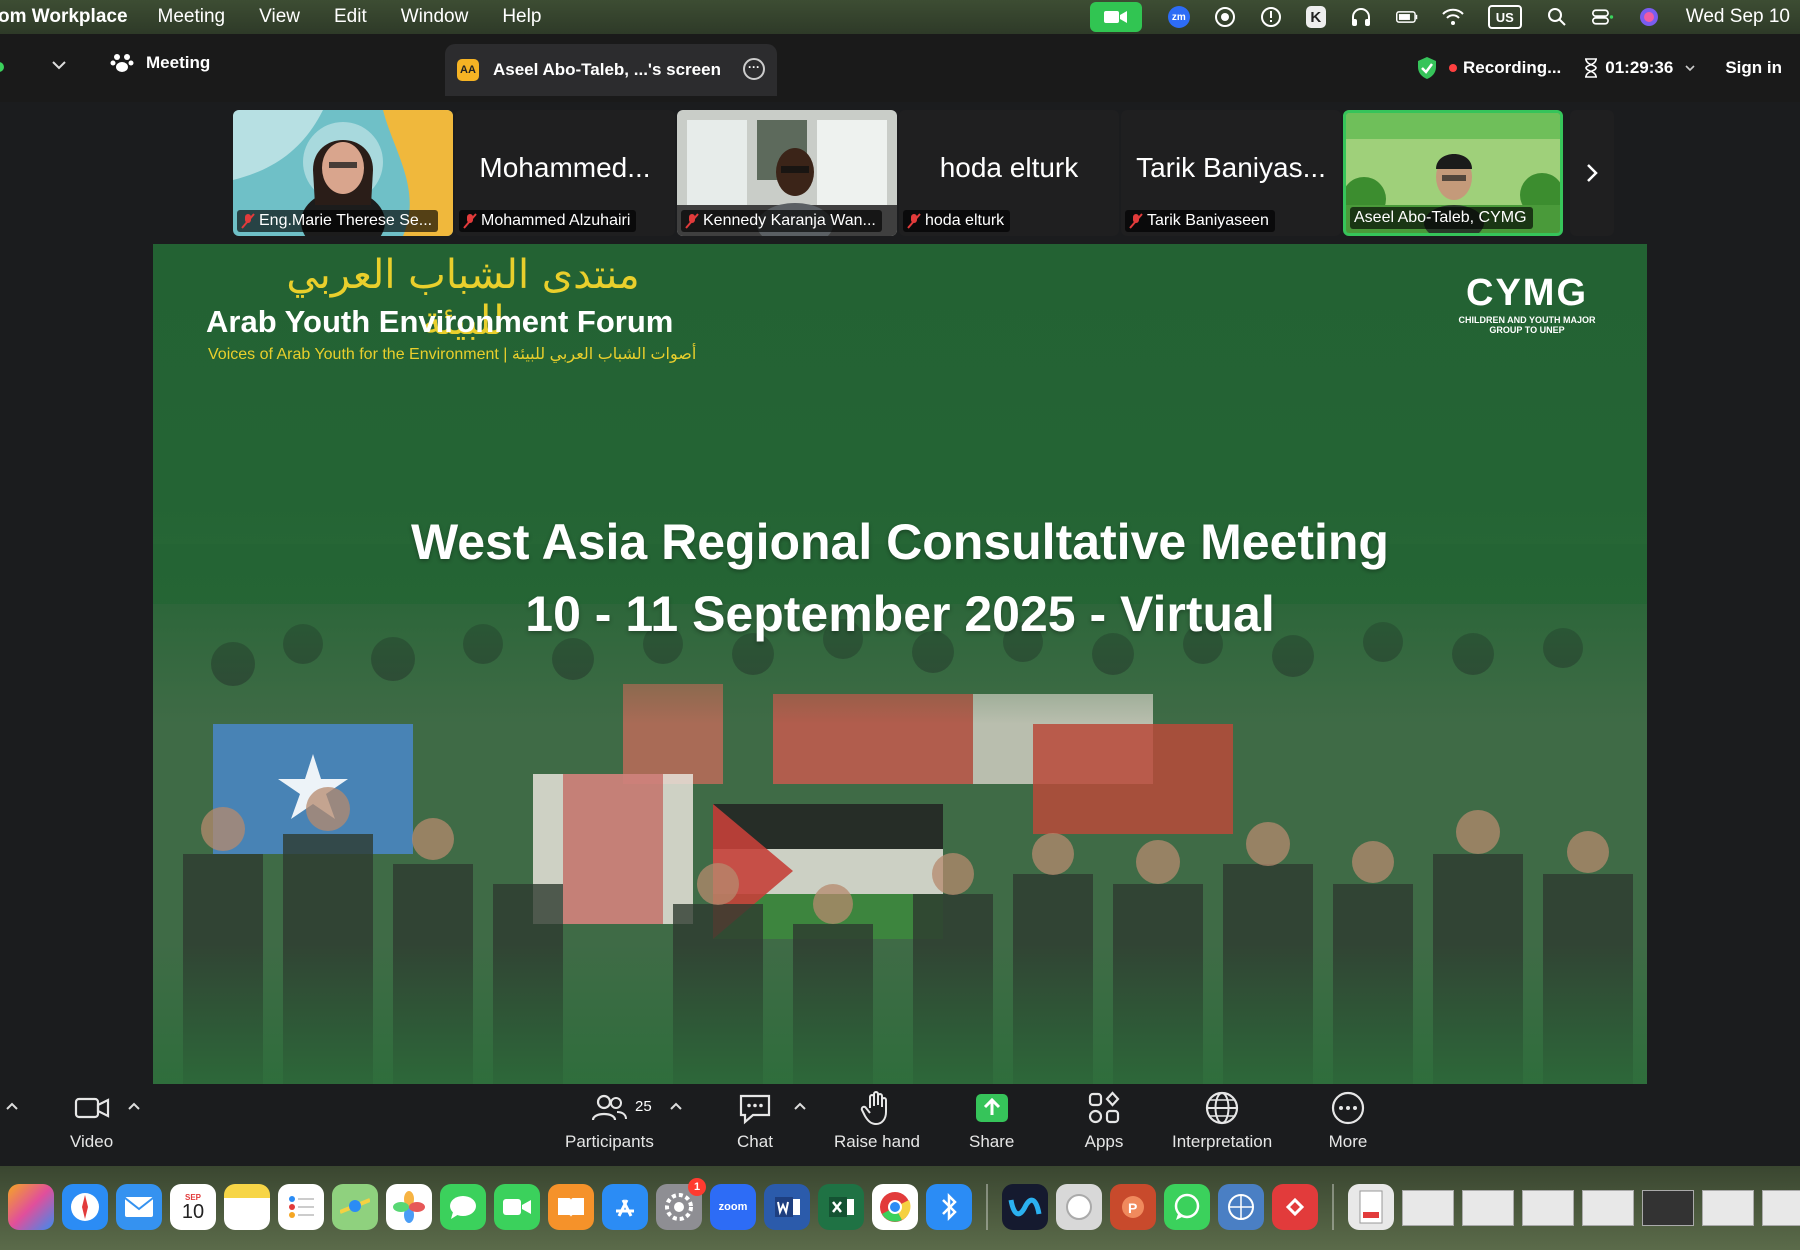 The height and width of the screenshot is (1250, 1800). I want to click on participant-tile: Mohammed... Mohammed Alzuhairi, so click(565, 173).